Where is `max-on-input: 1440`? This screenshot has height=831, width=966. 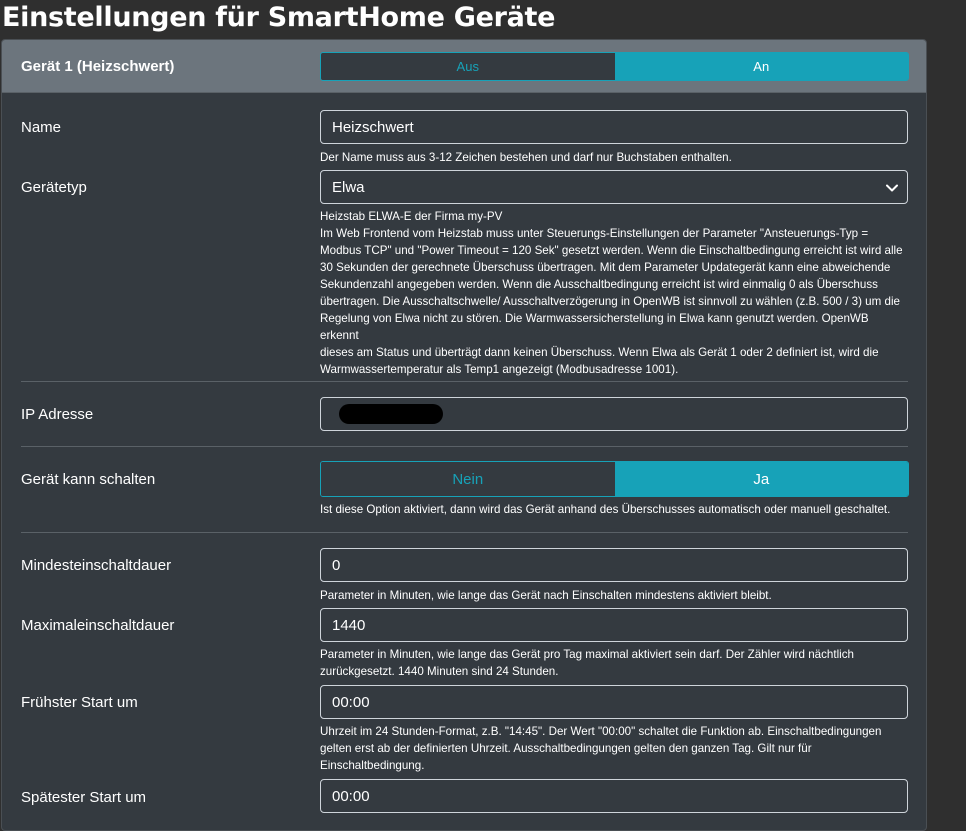 max-on-input: 1440 is located at coordinates (614, 625).